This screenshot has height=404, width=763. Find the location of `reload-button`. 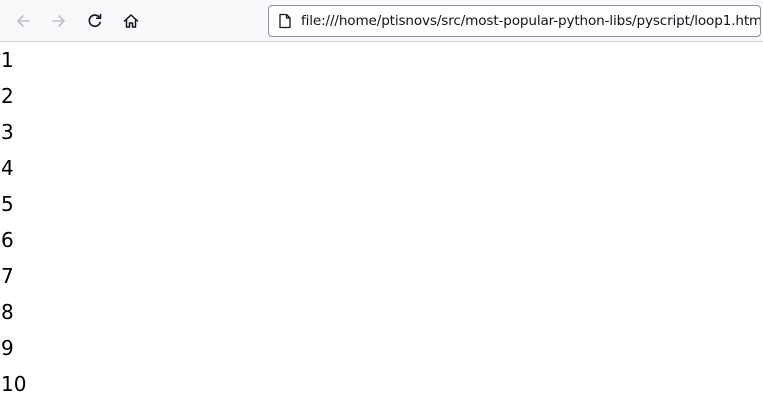

reload-button is located at coordinates (95, 21).